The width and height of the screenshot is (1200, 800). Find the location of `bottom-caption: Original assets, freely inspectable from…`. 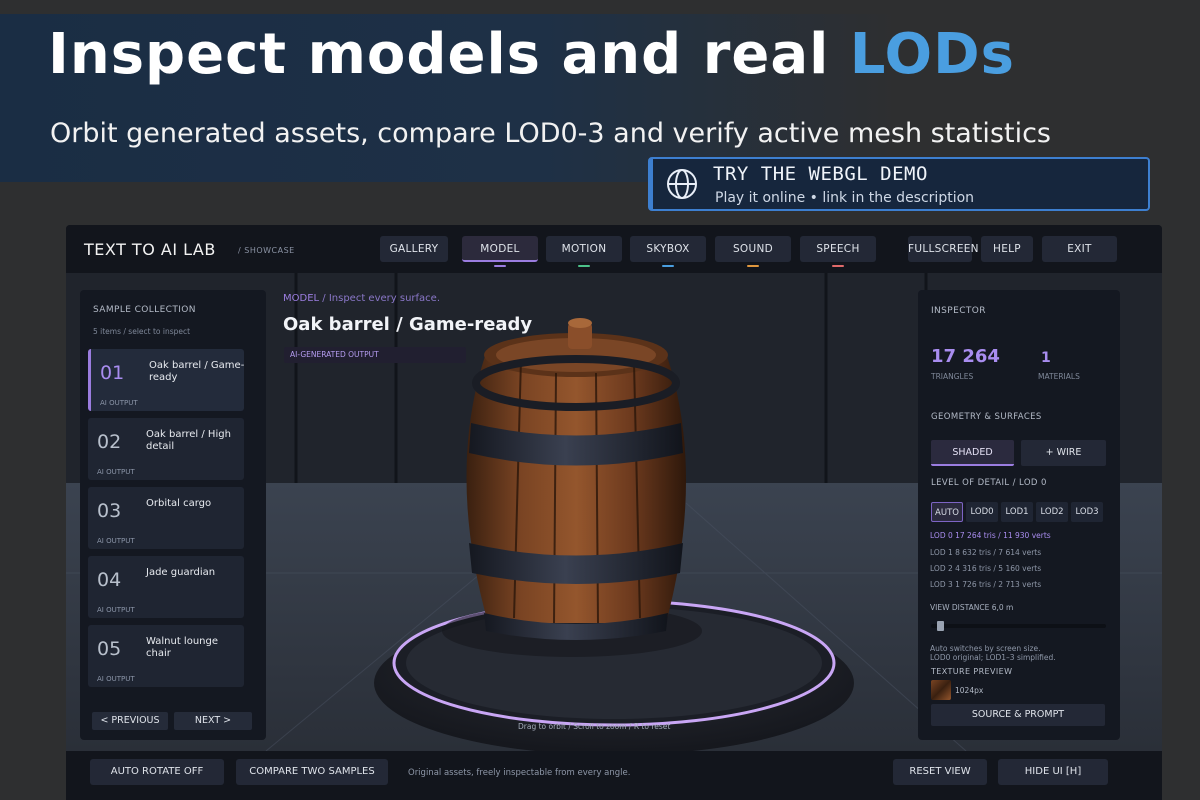

bottom-caption: Original assets, freely inspectable from… is located at coordinates (519, 773).